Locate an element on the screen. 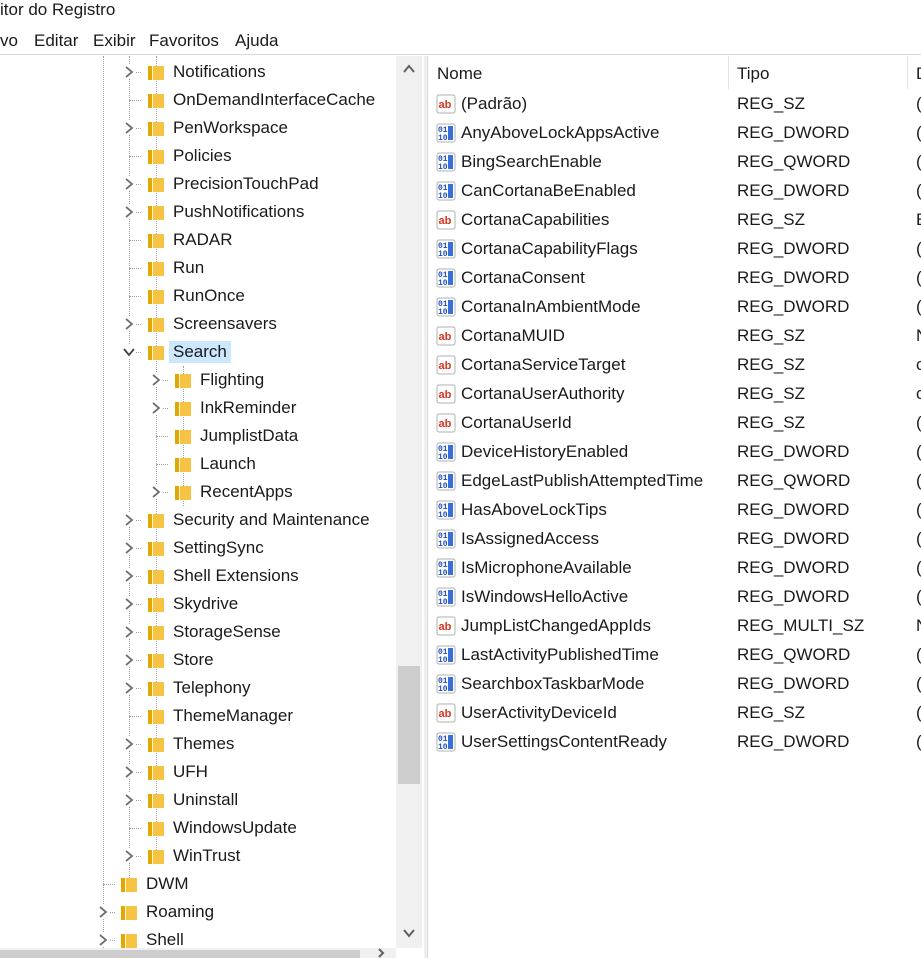 This screenshot has height=958, width=921. tree-item-inkreminder: InkReminder is located at coordinates (198, 408).